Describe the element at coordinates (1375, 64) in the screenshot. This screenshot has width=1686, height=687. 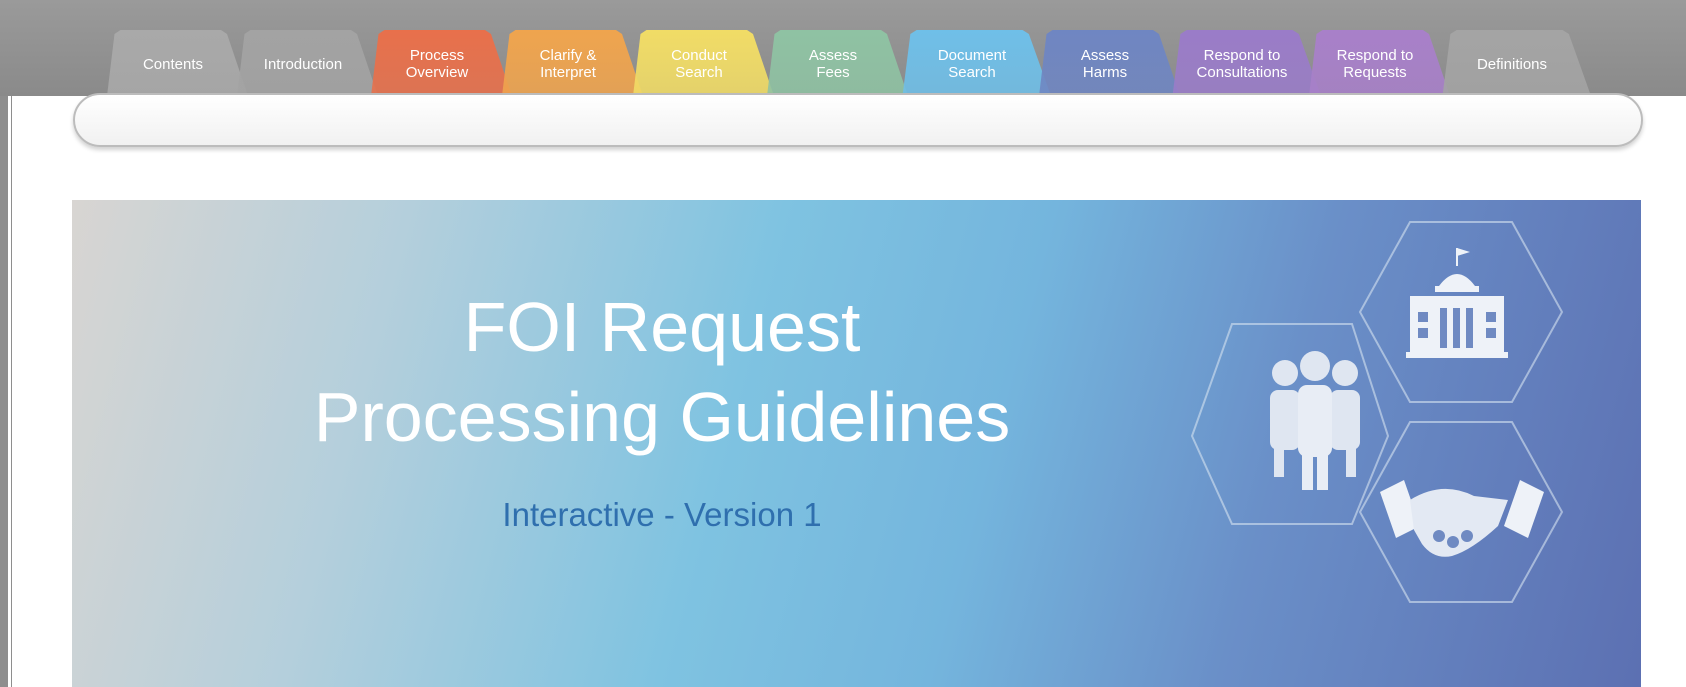
I see `tab-label: Respond to Requests` at that location.